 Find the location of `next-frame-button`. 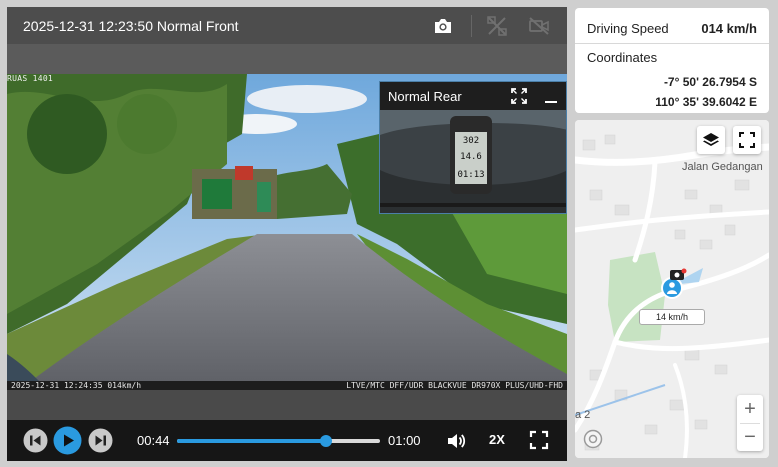

next-frame-button is located at coordinates (100, 440).